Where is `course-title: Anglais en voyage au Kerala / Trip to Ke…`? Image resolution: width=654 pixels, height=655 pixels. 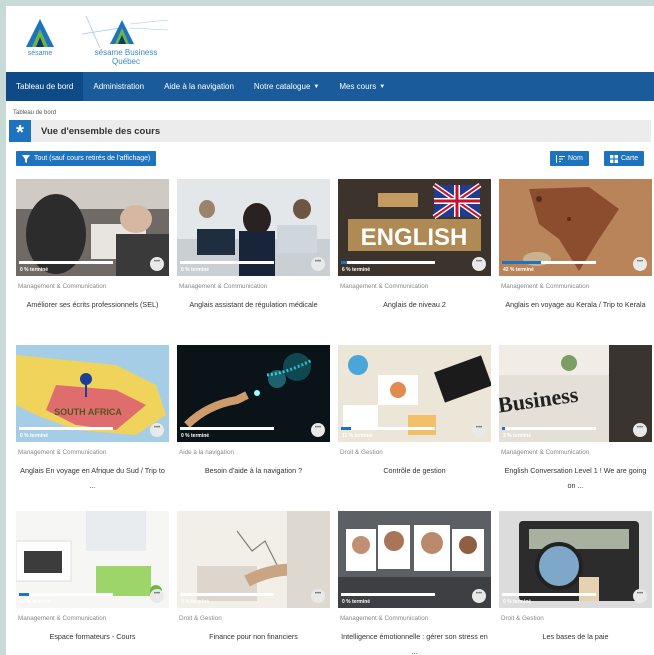 course-title: Anglais en voyage au Kerala / Trip to Ke… is located at coordinates (575, 304).